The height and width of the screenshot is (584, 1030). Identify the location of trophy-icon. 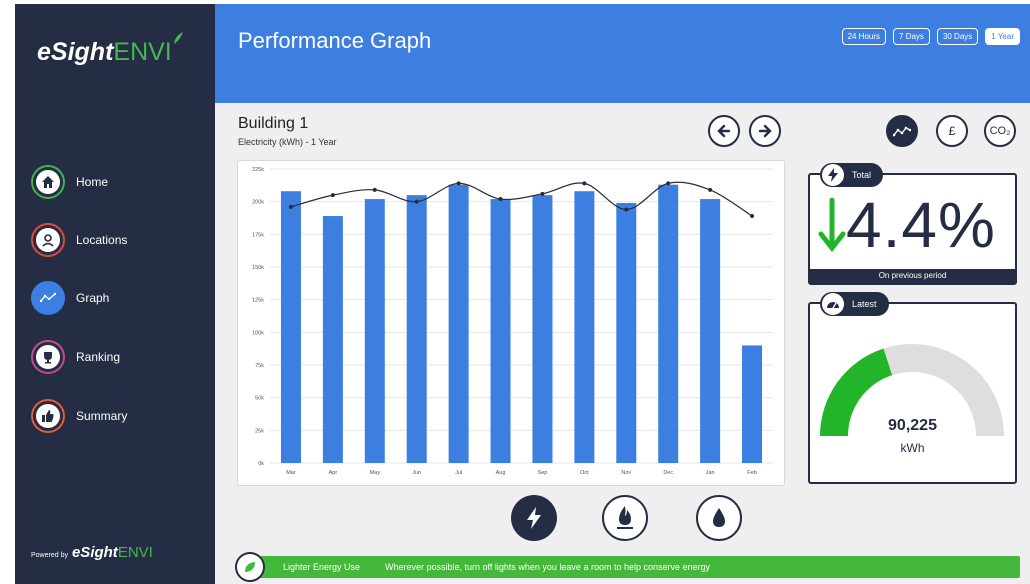
(48, 357).